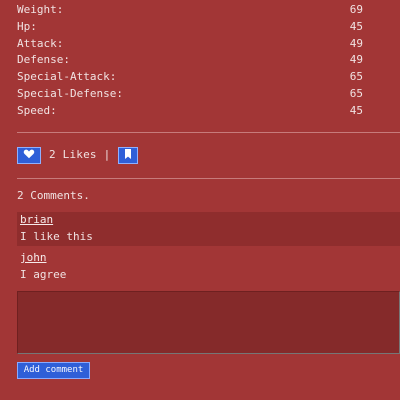 The image size is (400, 400). I want to click on add-comment-button: Add comment, so click(53, 370).